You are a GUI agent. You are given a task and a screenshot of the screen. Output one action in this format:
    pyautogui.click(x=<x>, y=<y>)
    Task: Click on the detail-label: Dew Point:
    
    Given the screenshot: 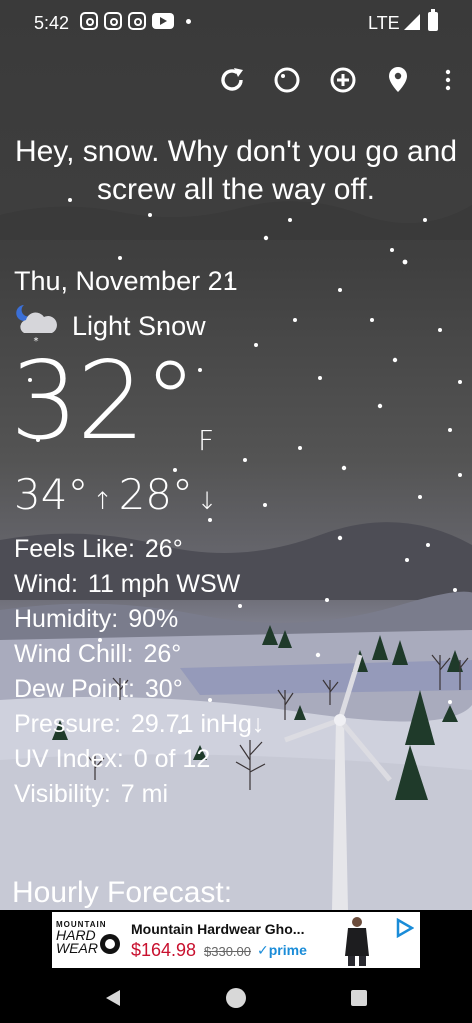 What is the action you would take?
    pyautogui.click(x=74, y=689)
    